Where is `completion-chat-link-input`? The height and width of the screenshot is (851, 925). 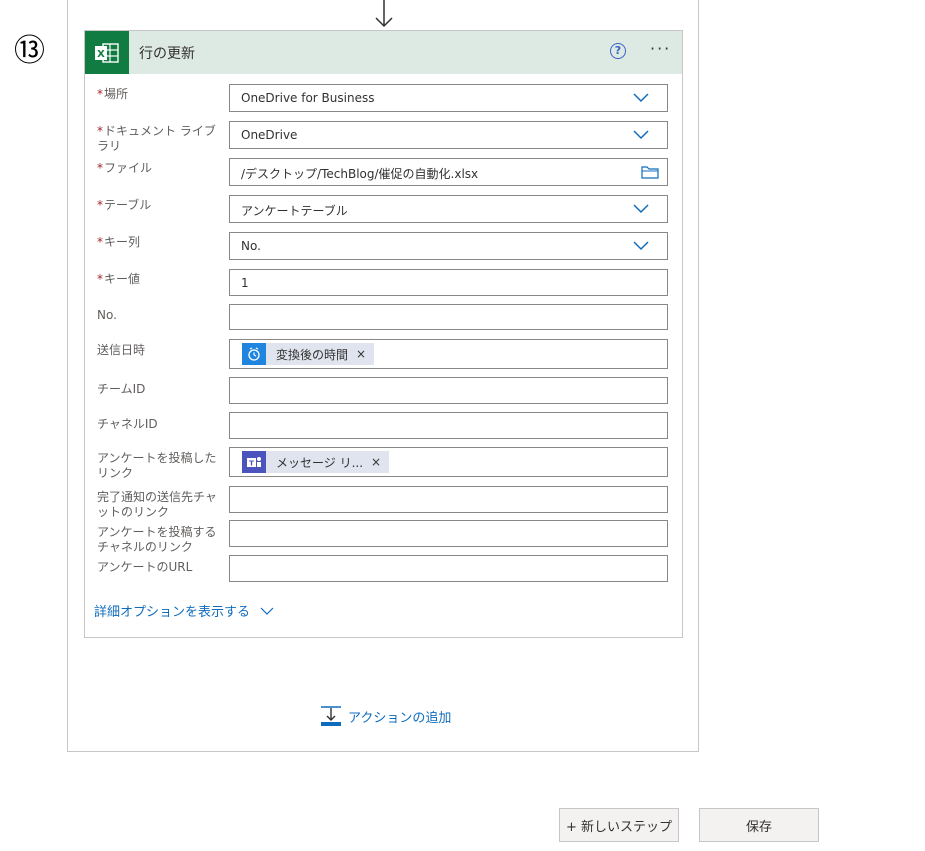
completion-chat-link-input is located at coordinates (448, 499).